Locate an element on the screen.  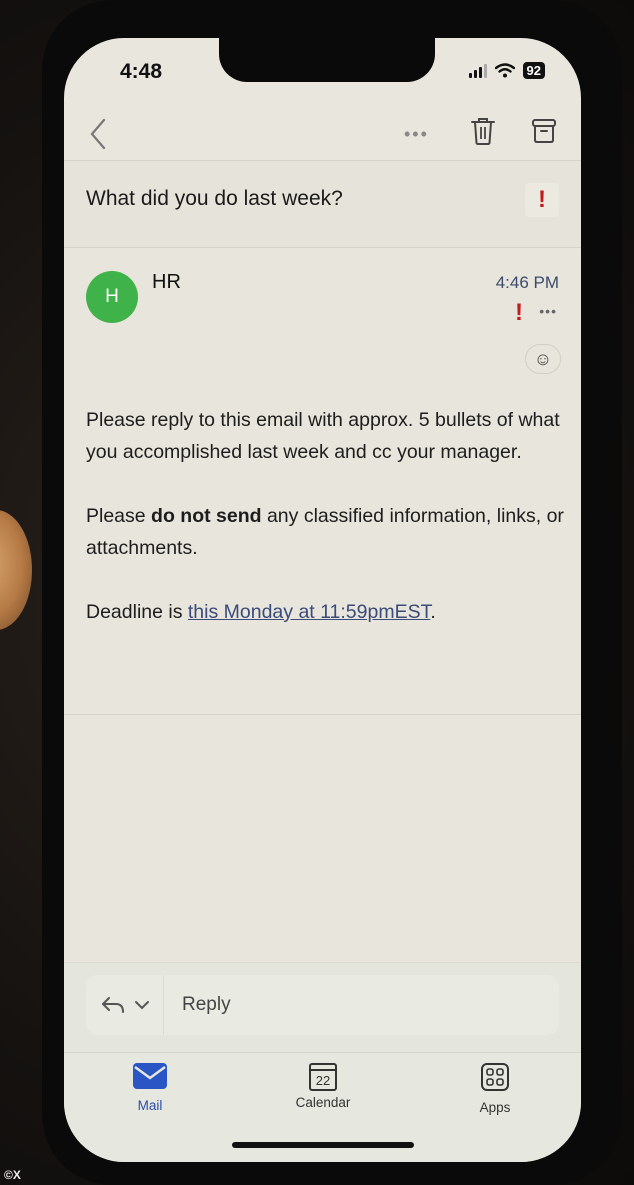
tab-mail-label: Mail is located at coordinates (150, 1105).